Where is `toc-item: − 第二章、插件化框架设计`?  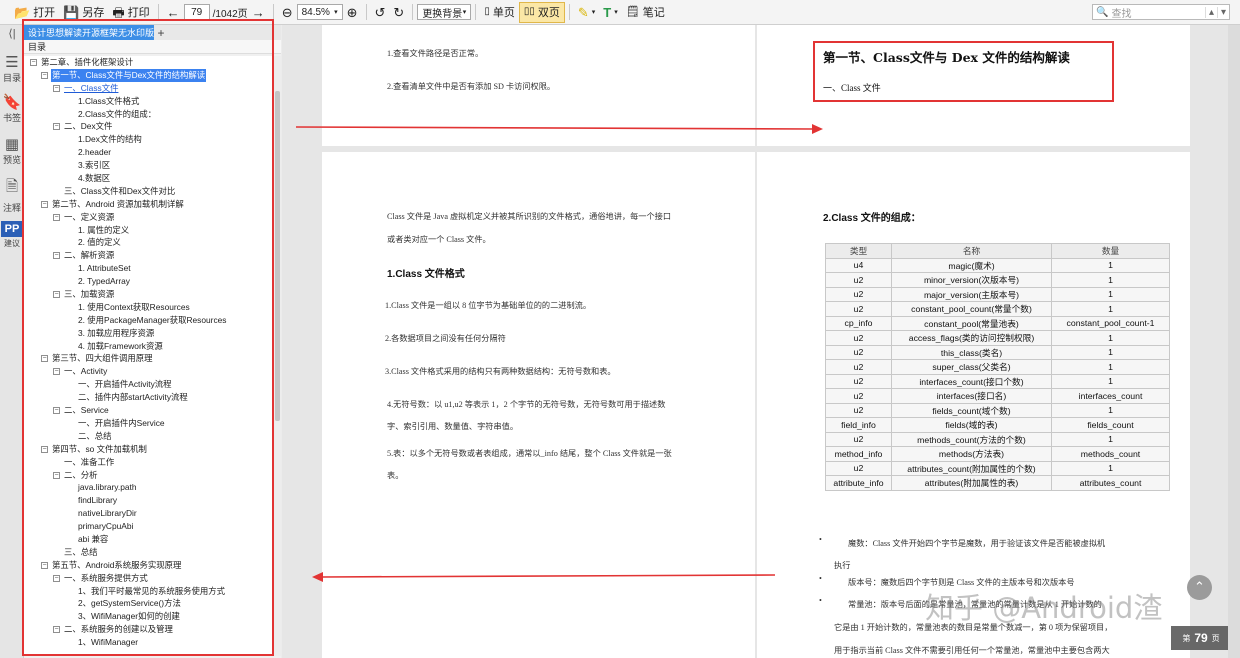
toc-item: − 第二章、插件化框架设计 is located at coordinates (149, 62).